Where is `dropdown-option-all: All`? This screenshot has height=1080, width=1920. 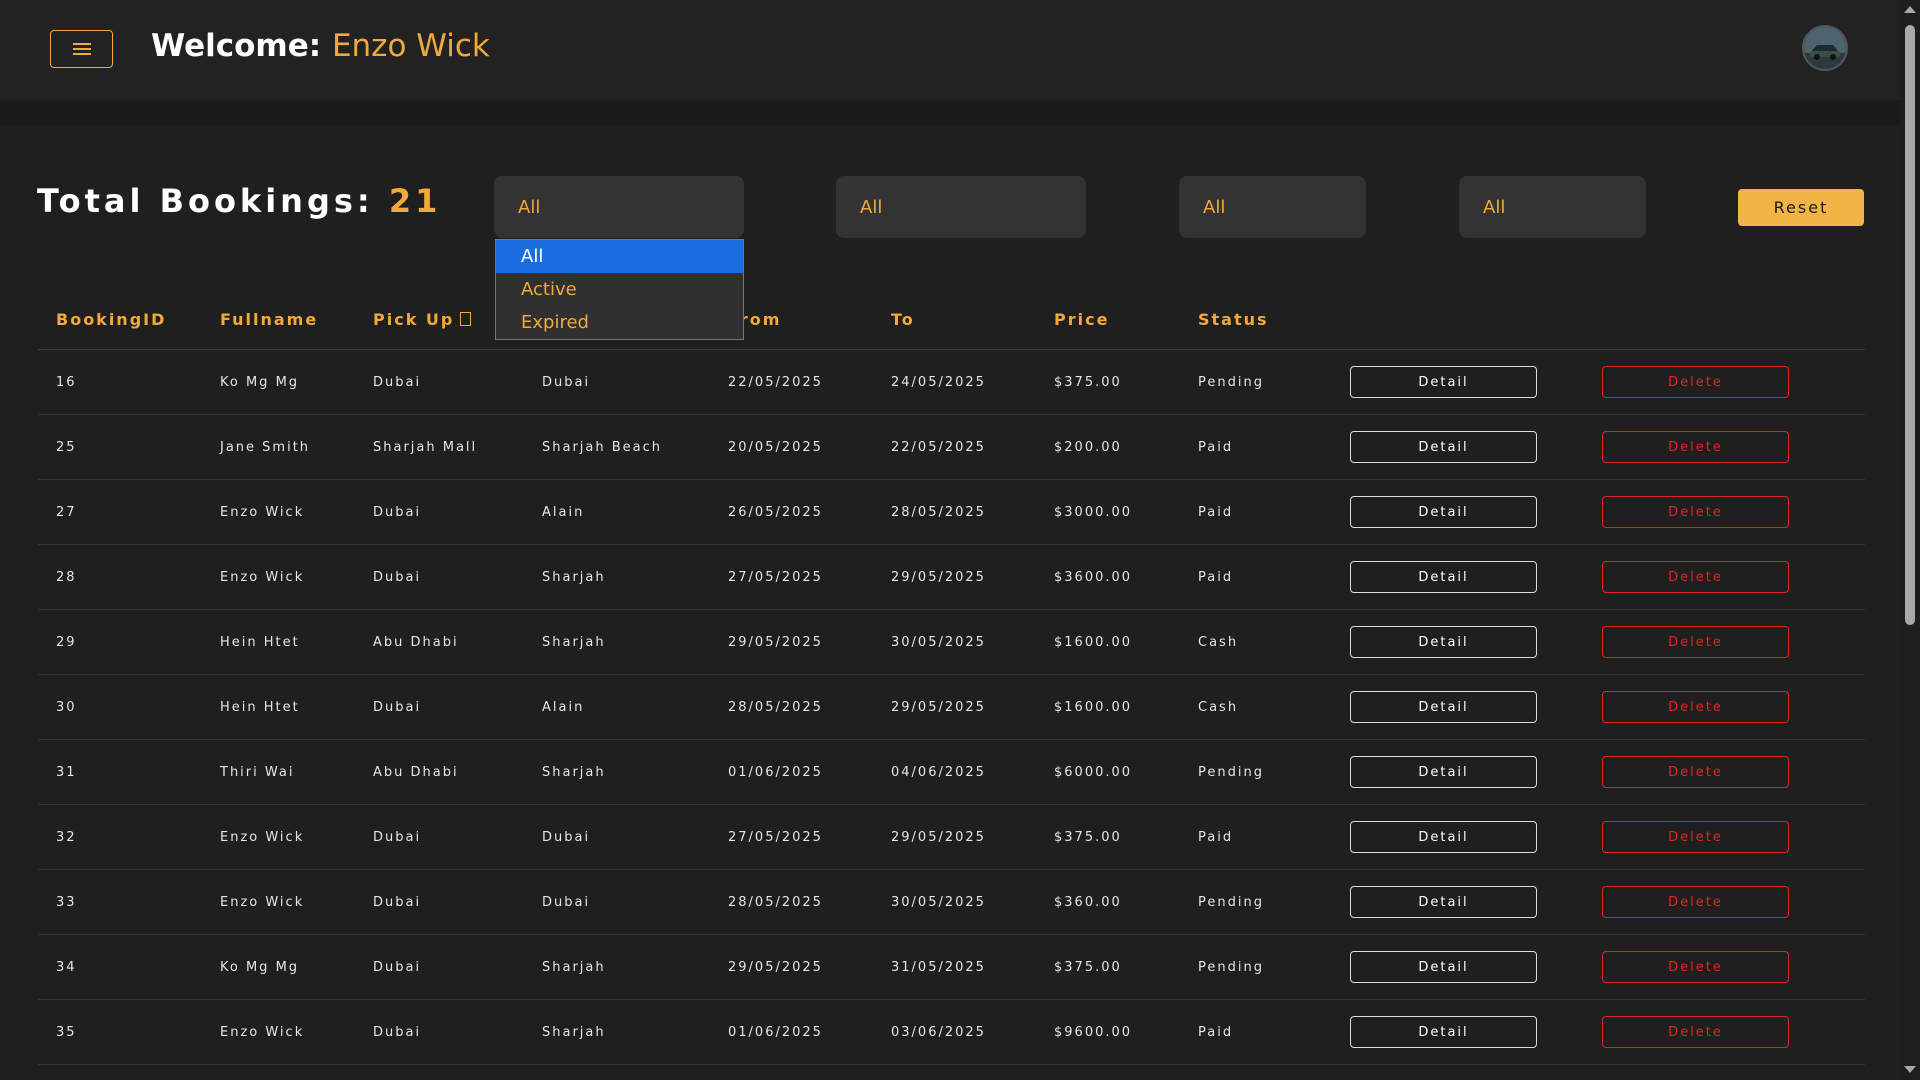 dropdown-option-all: All is located at coordinates (619, 256).